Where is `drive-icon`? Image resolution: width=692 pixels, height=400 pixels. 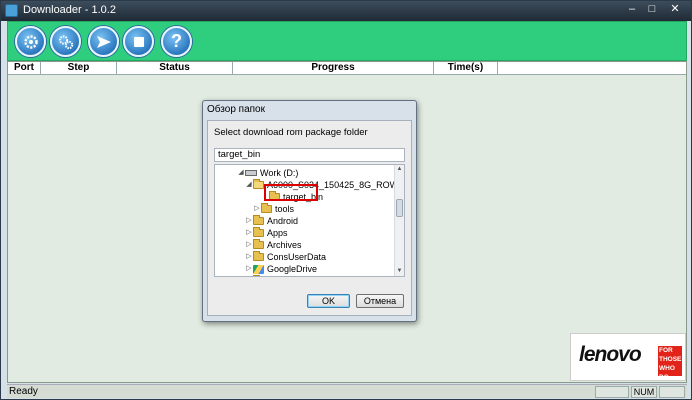
drive-icon is located at coordinates (251, 173).